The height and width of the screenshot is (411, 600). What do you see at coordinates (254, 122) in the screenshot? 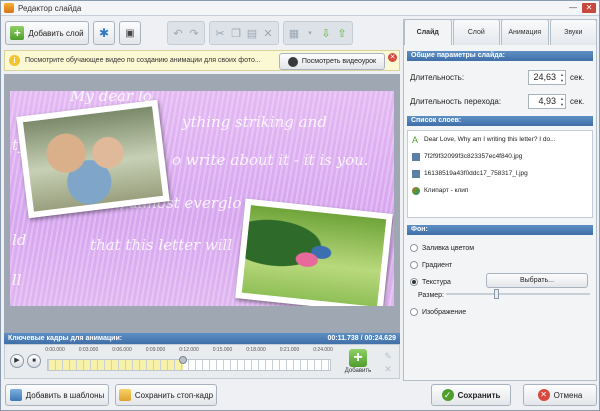
I see `letter-line: ything striking and` at bounding box center [254, 122].